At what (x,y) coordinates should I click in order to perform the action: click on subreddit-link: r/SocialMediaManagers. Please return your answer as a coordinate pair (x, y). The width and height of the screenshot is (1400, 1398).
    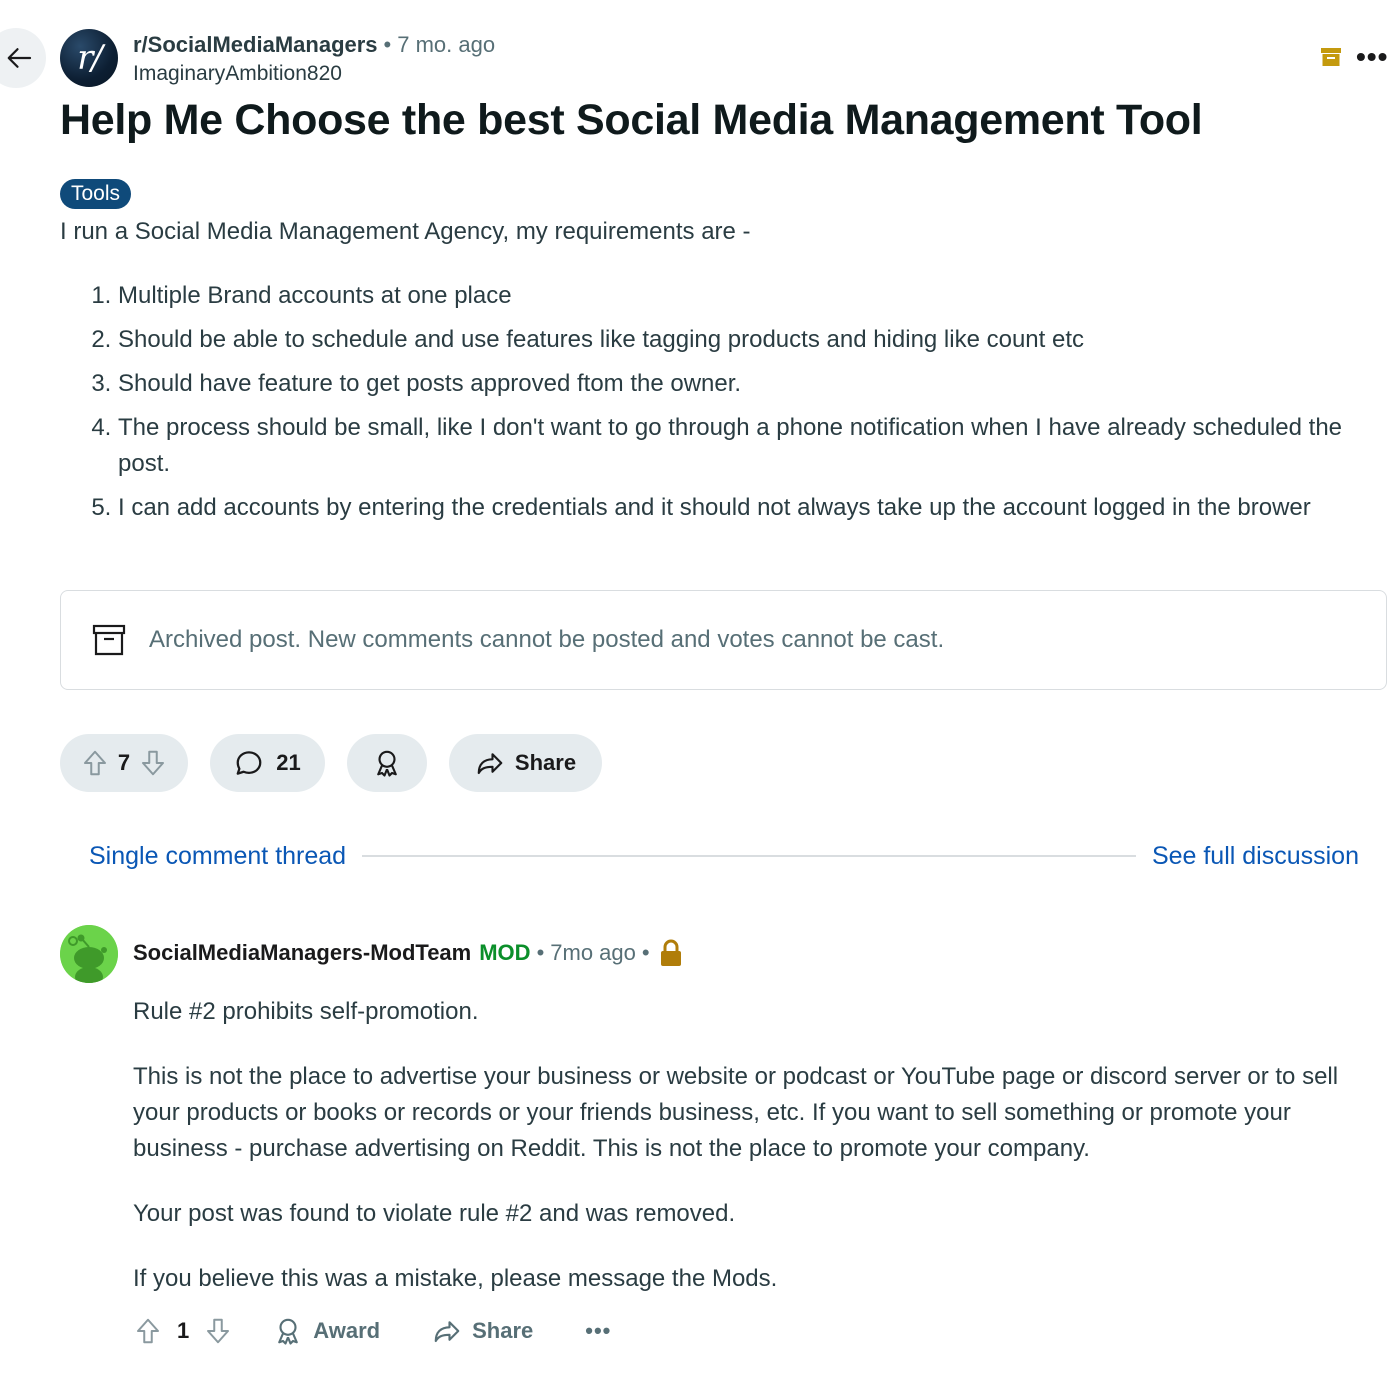
    Looking at the image, I should click on (255, 44).